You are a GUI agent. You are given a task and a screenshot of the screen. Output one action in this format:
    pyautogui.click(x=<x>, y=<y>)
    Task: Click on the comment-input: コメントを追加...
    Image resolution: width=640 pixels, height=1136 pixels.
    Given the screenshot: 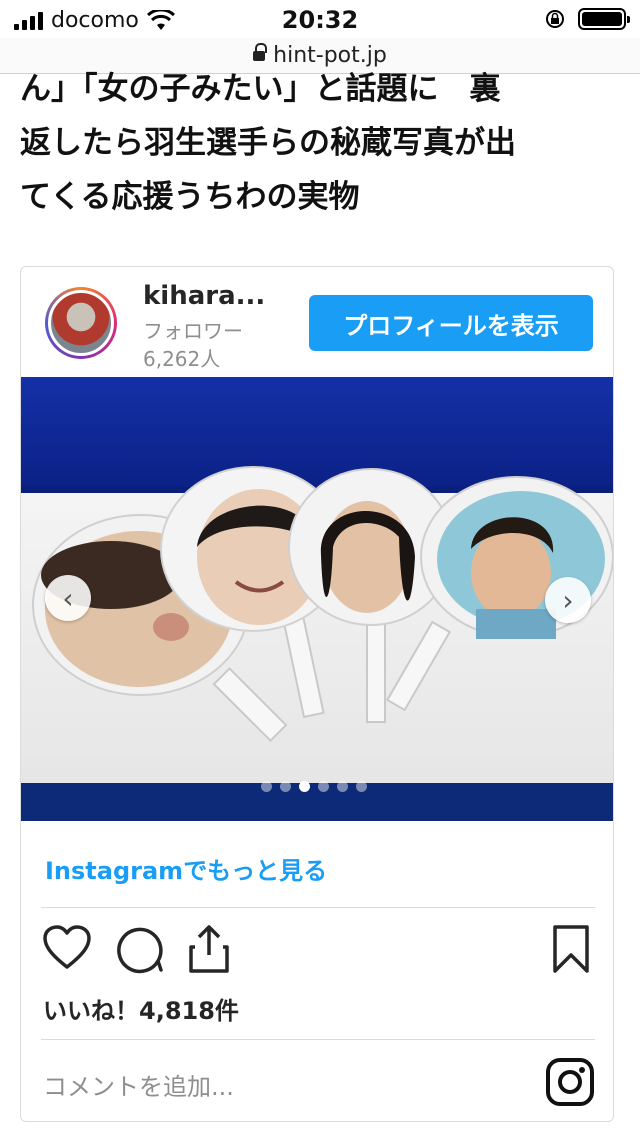 What is the action you would take?
    pyautogui.click(x=138, y=1084)
    